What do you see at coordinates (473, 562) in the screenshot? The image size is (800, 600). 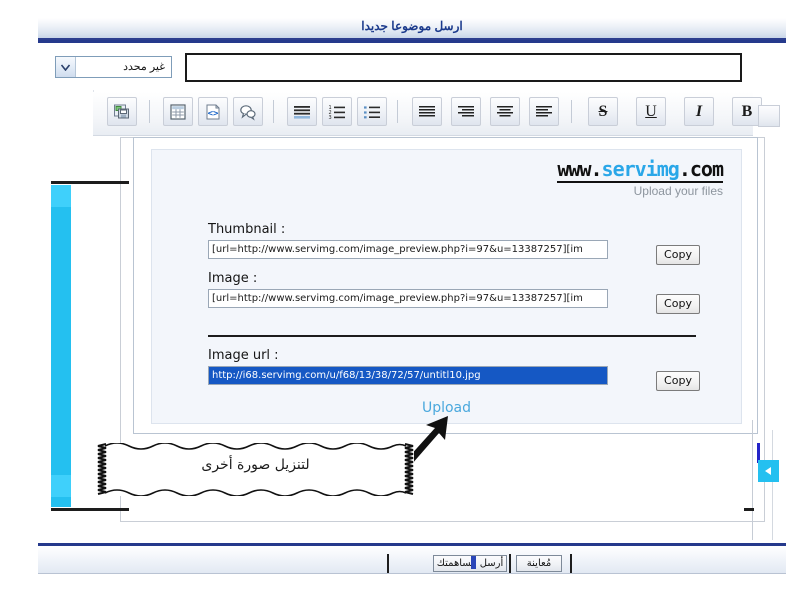 I see `bar-blue-marker` at bounding box center [473, 562].